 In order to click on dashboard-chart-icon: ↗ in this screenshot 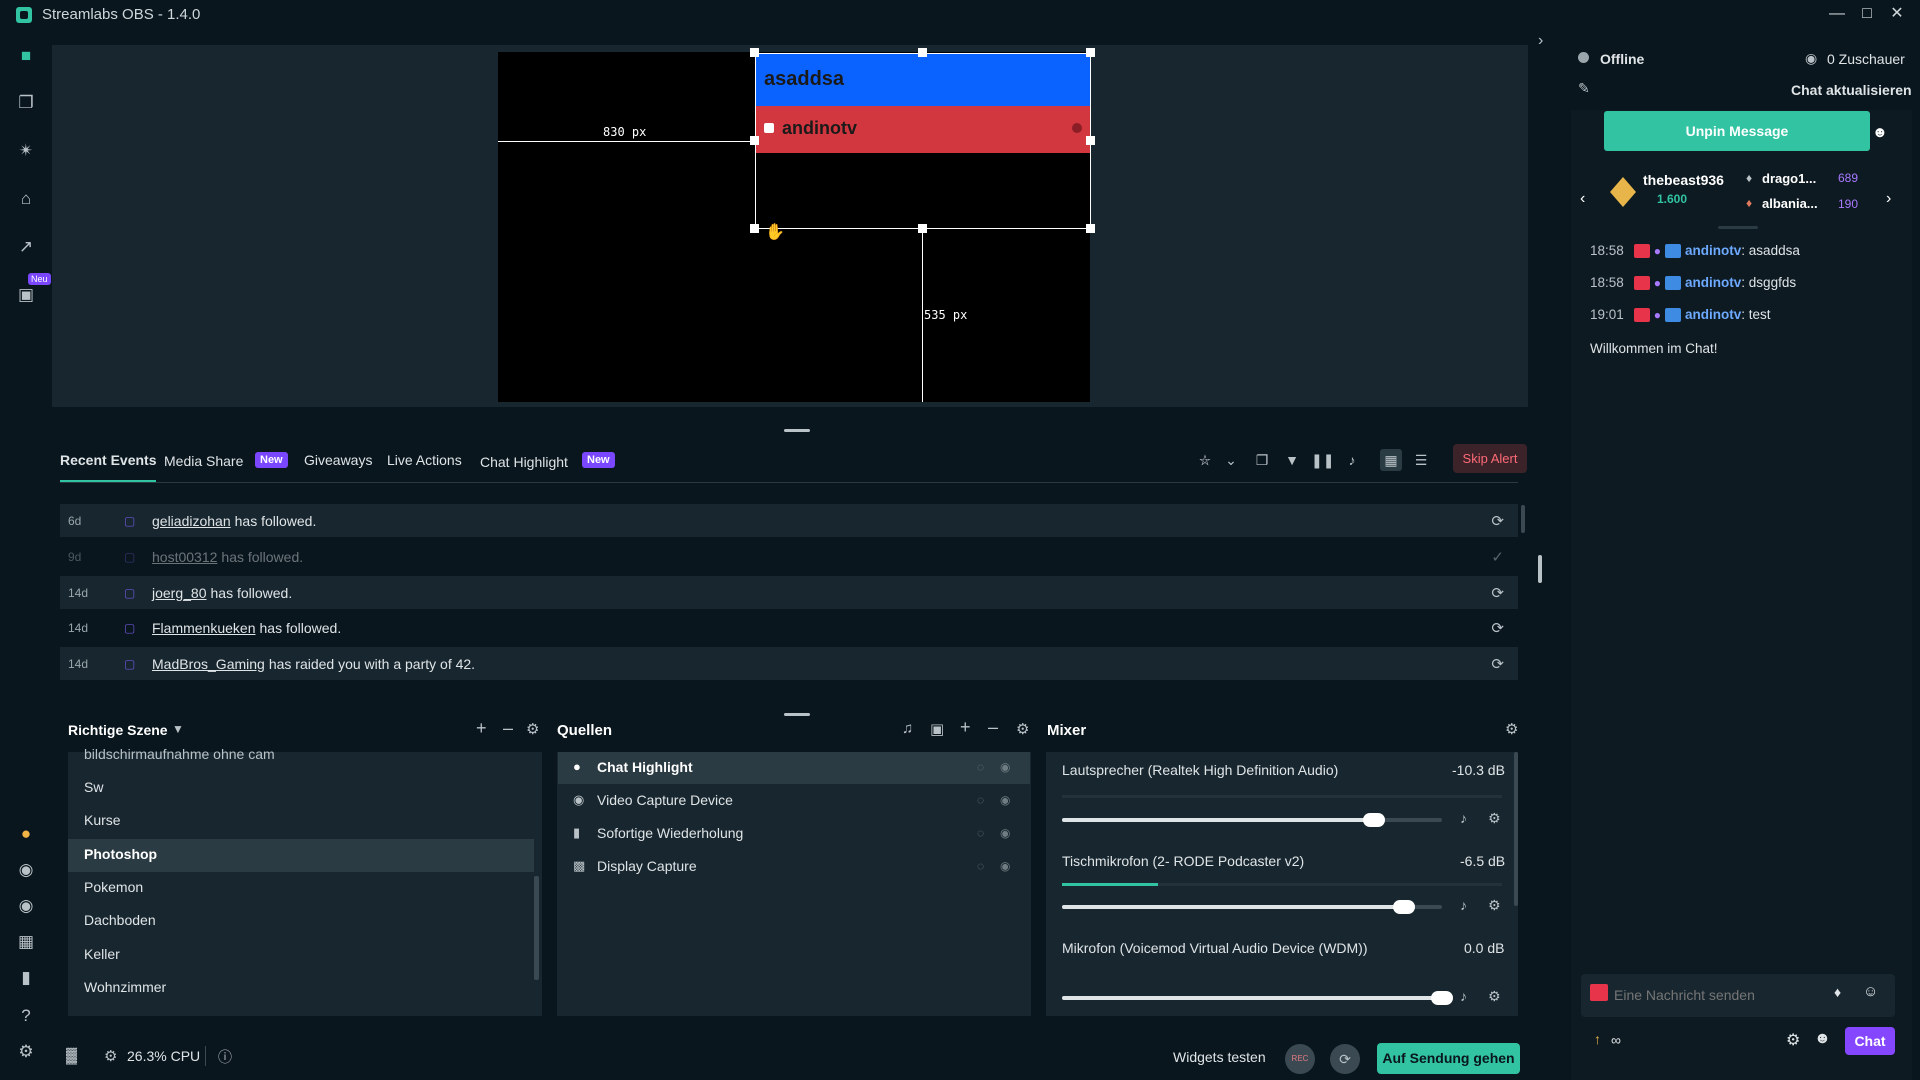, I will do `click(26, 247)`.